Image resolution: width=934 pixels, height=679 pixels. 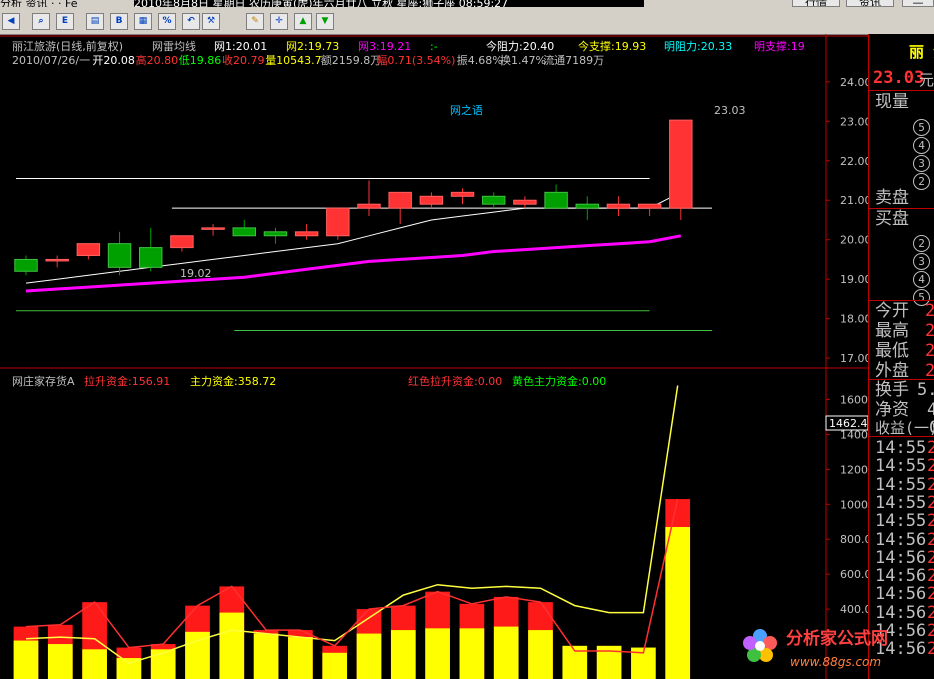 I want to click on divider, so click(x=901, y=90).